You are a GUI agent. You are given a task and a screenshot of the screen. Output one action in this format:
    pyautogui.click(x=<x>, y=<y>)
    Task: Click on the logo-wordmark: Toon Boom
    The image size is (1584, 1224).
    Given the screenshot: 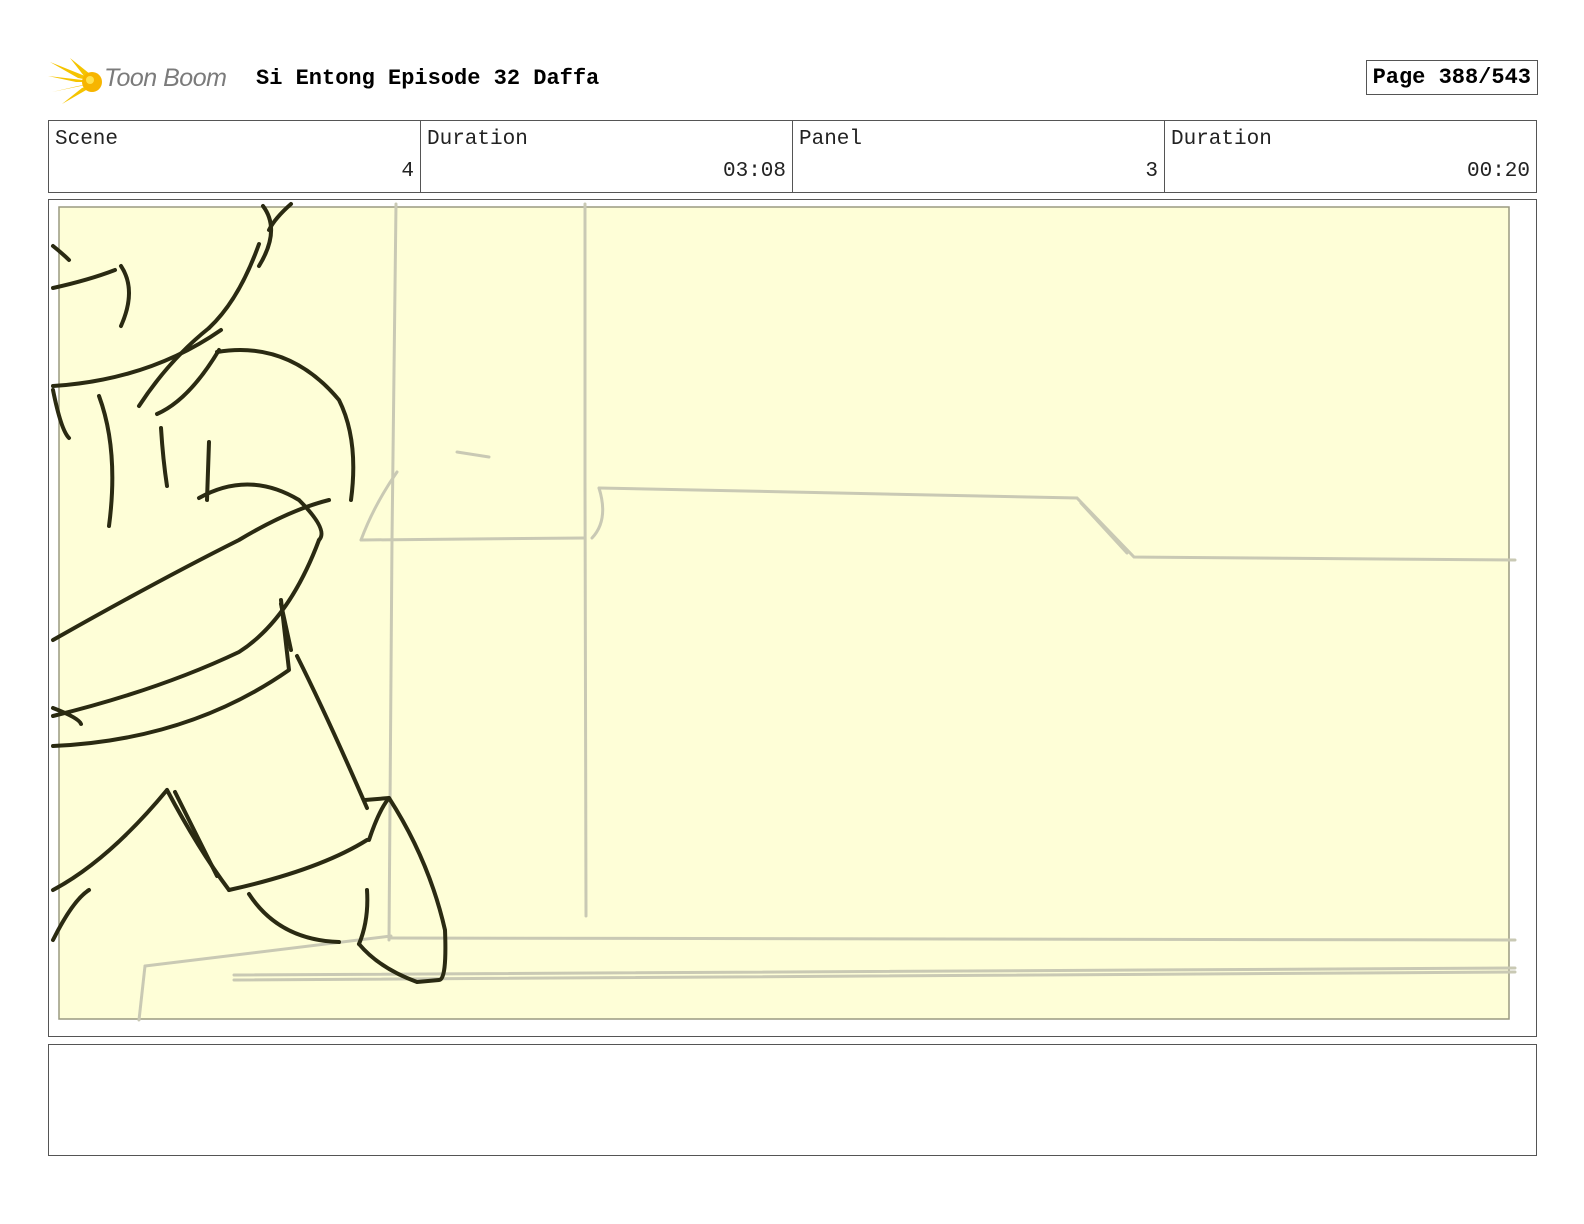 What is the action you would take?
    pyautogui.click(x=165, y=78)
    